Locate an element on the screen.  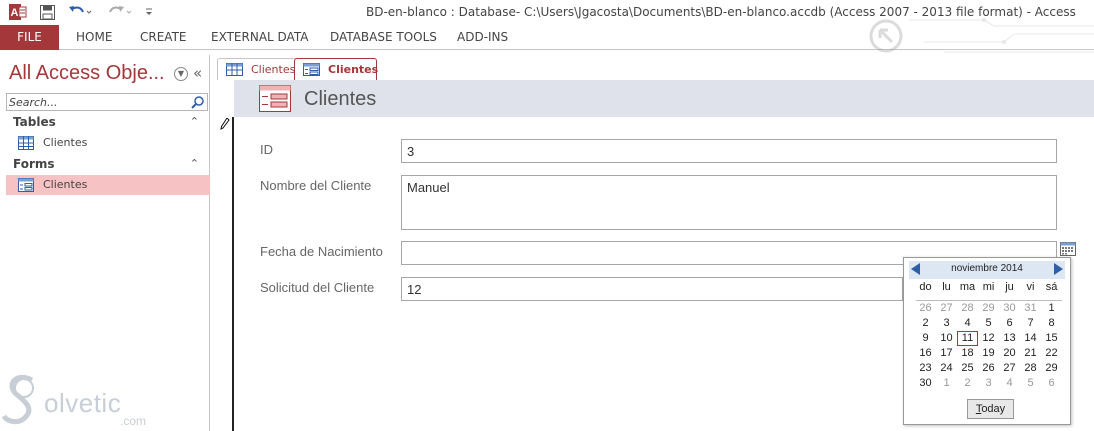
today-button: Today is located at coordinates (990, 409).